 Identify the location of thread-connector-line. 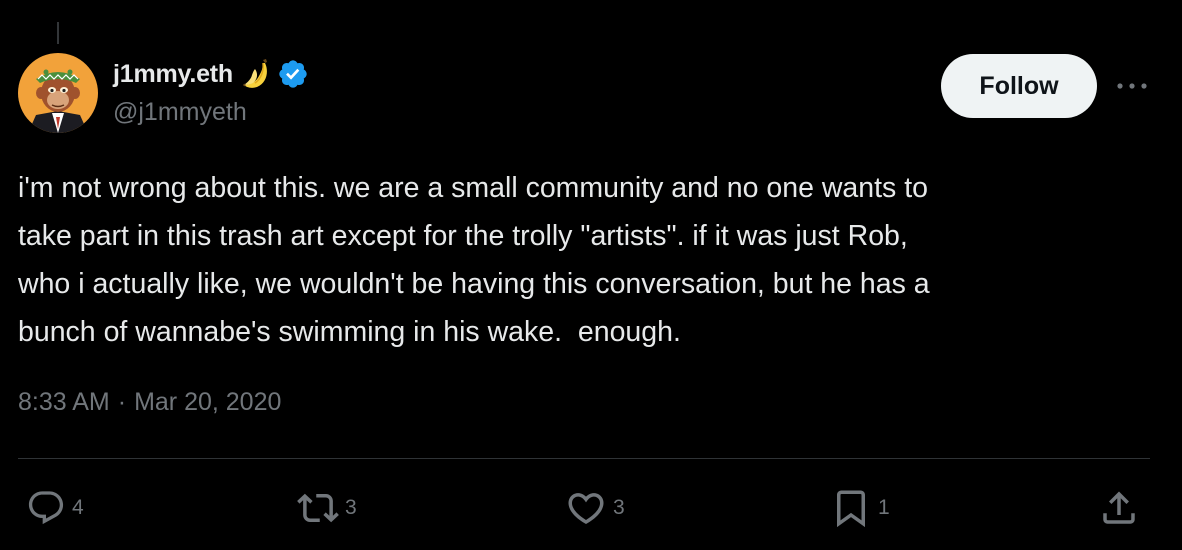
(58, 33).